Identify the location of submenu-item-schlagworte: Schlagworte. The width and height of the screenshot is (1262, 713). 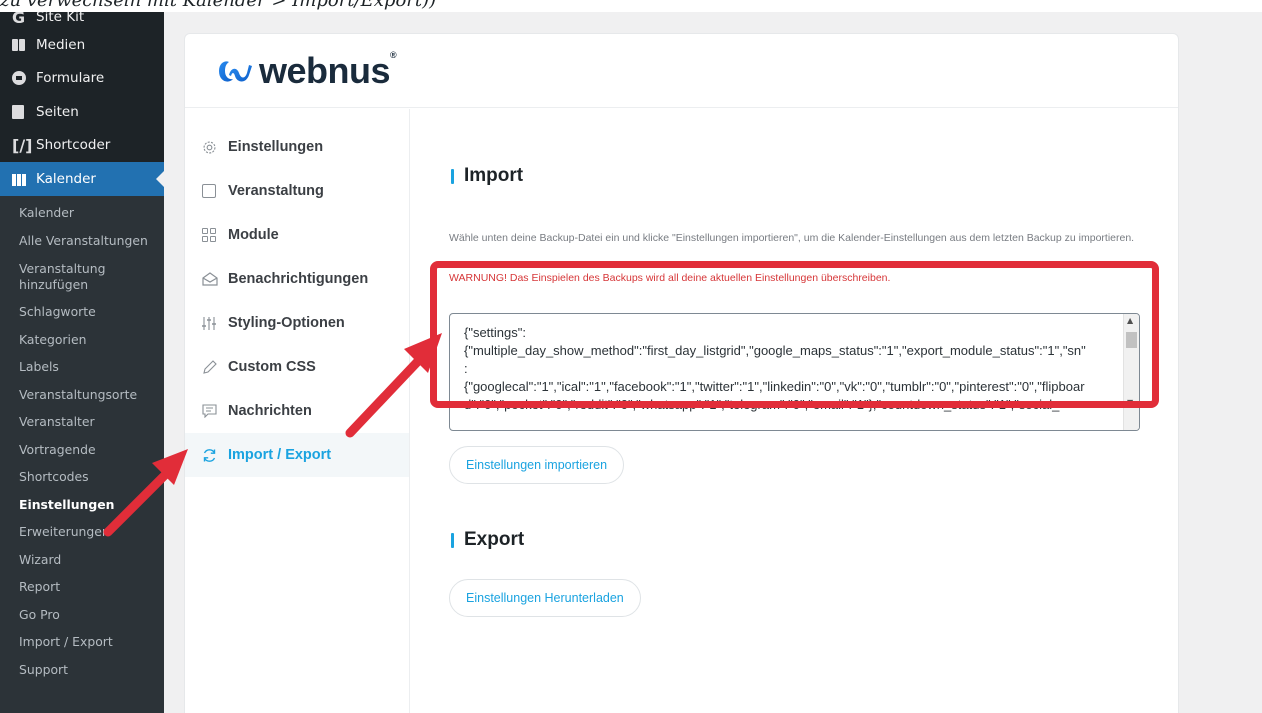
(82, 313).